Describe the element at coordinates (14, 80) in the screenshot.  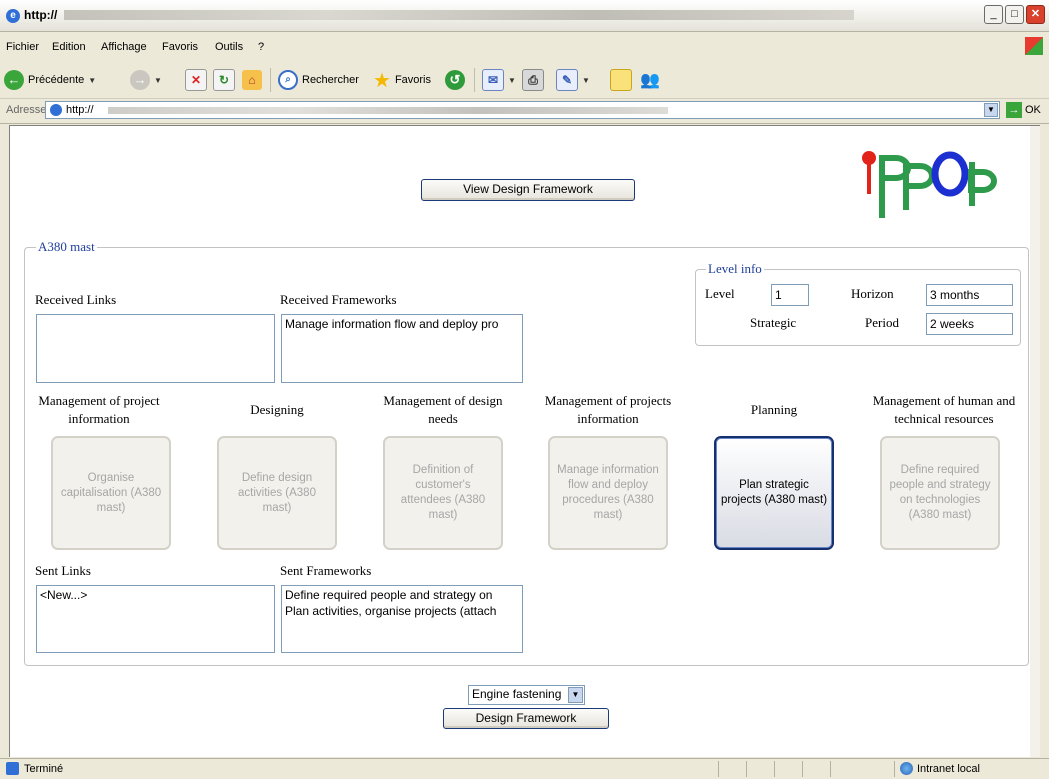
I see `back-arrow-icon: ←` at that location.